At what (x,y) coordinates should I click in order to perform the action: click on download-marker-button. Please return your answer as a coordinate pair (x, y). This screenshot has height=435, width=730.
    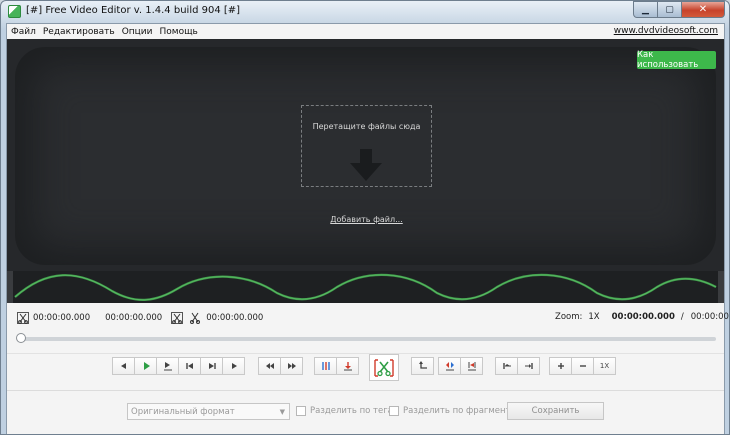
    Looking at the image, I should click on (347, 366).